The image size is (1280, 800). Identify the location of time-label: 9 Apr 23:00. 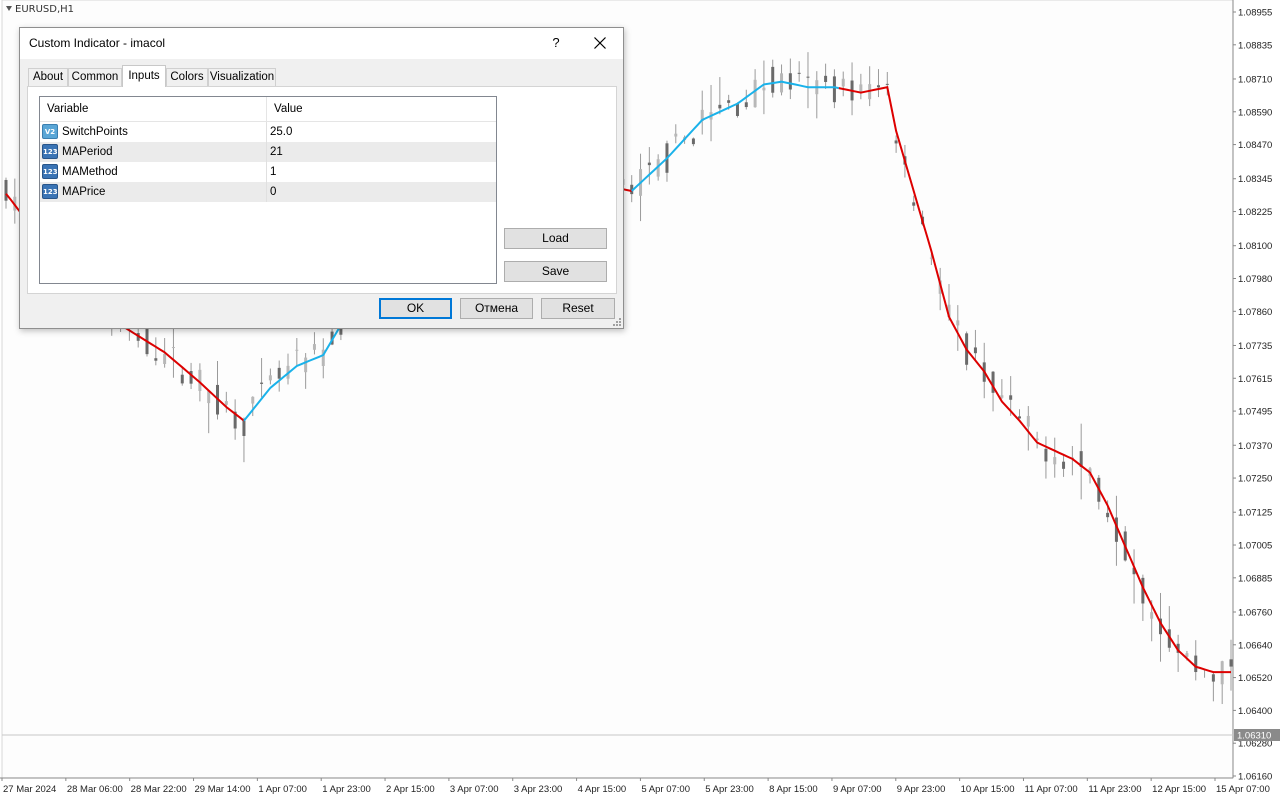
(921, 789).